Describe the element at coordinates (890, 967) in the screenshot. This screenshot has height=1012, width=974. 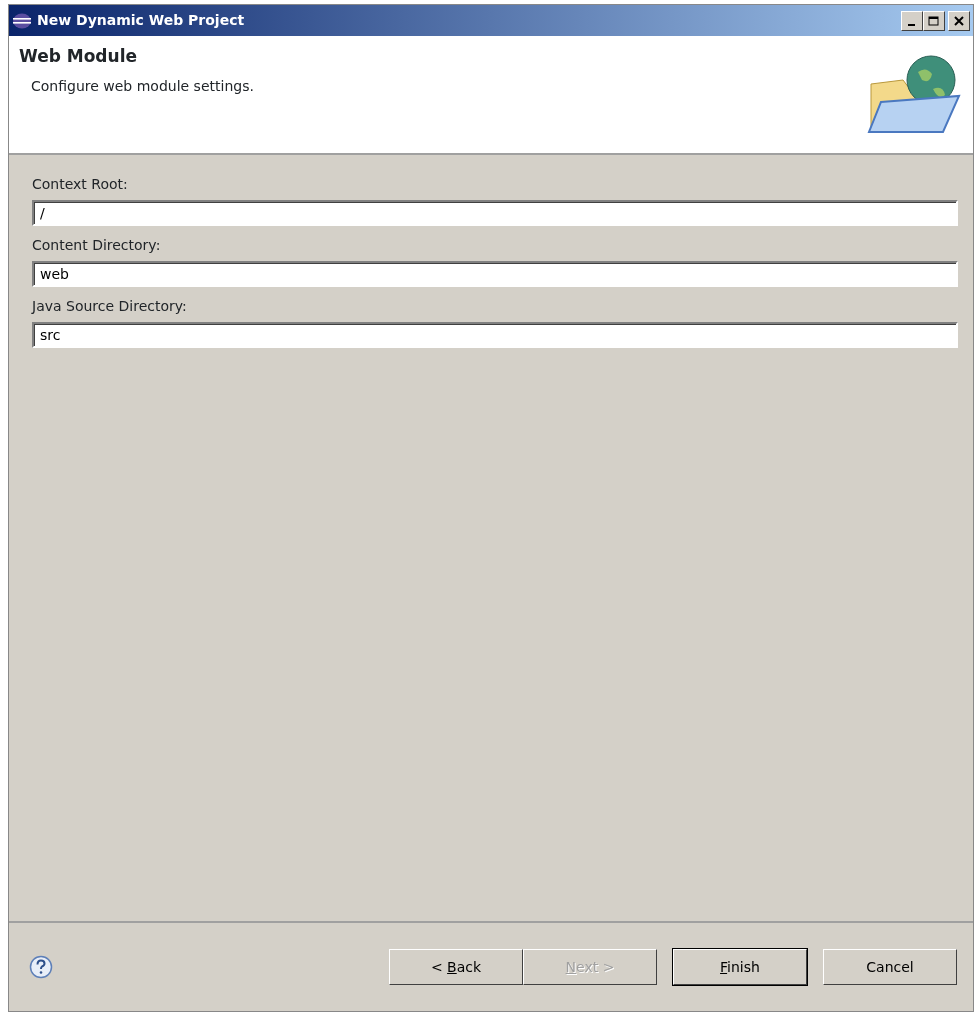
I see `dialog-button: Cancel` at that location.